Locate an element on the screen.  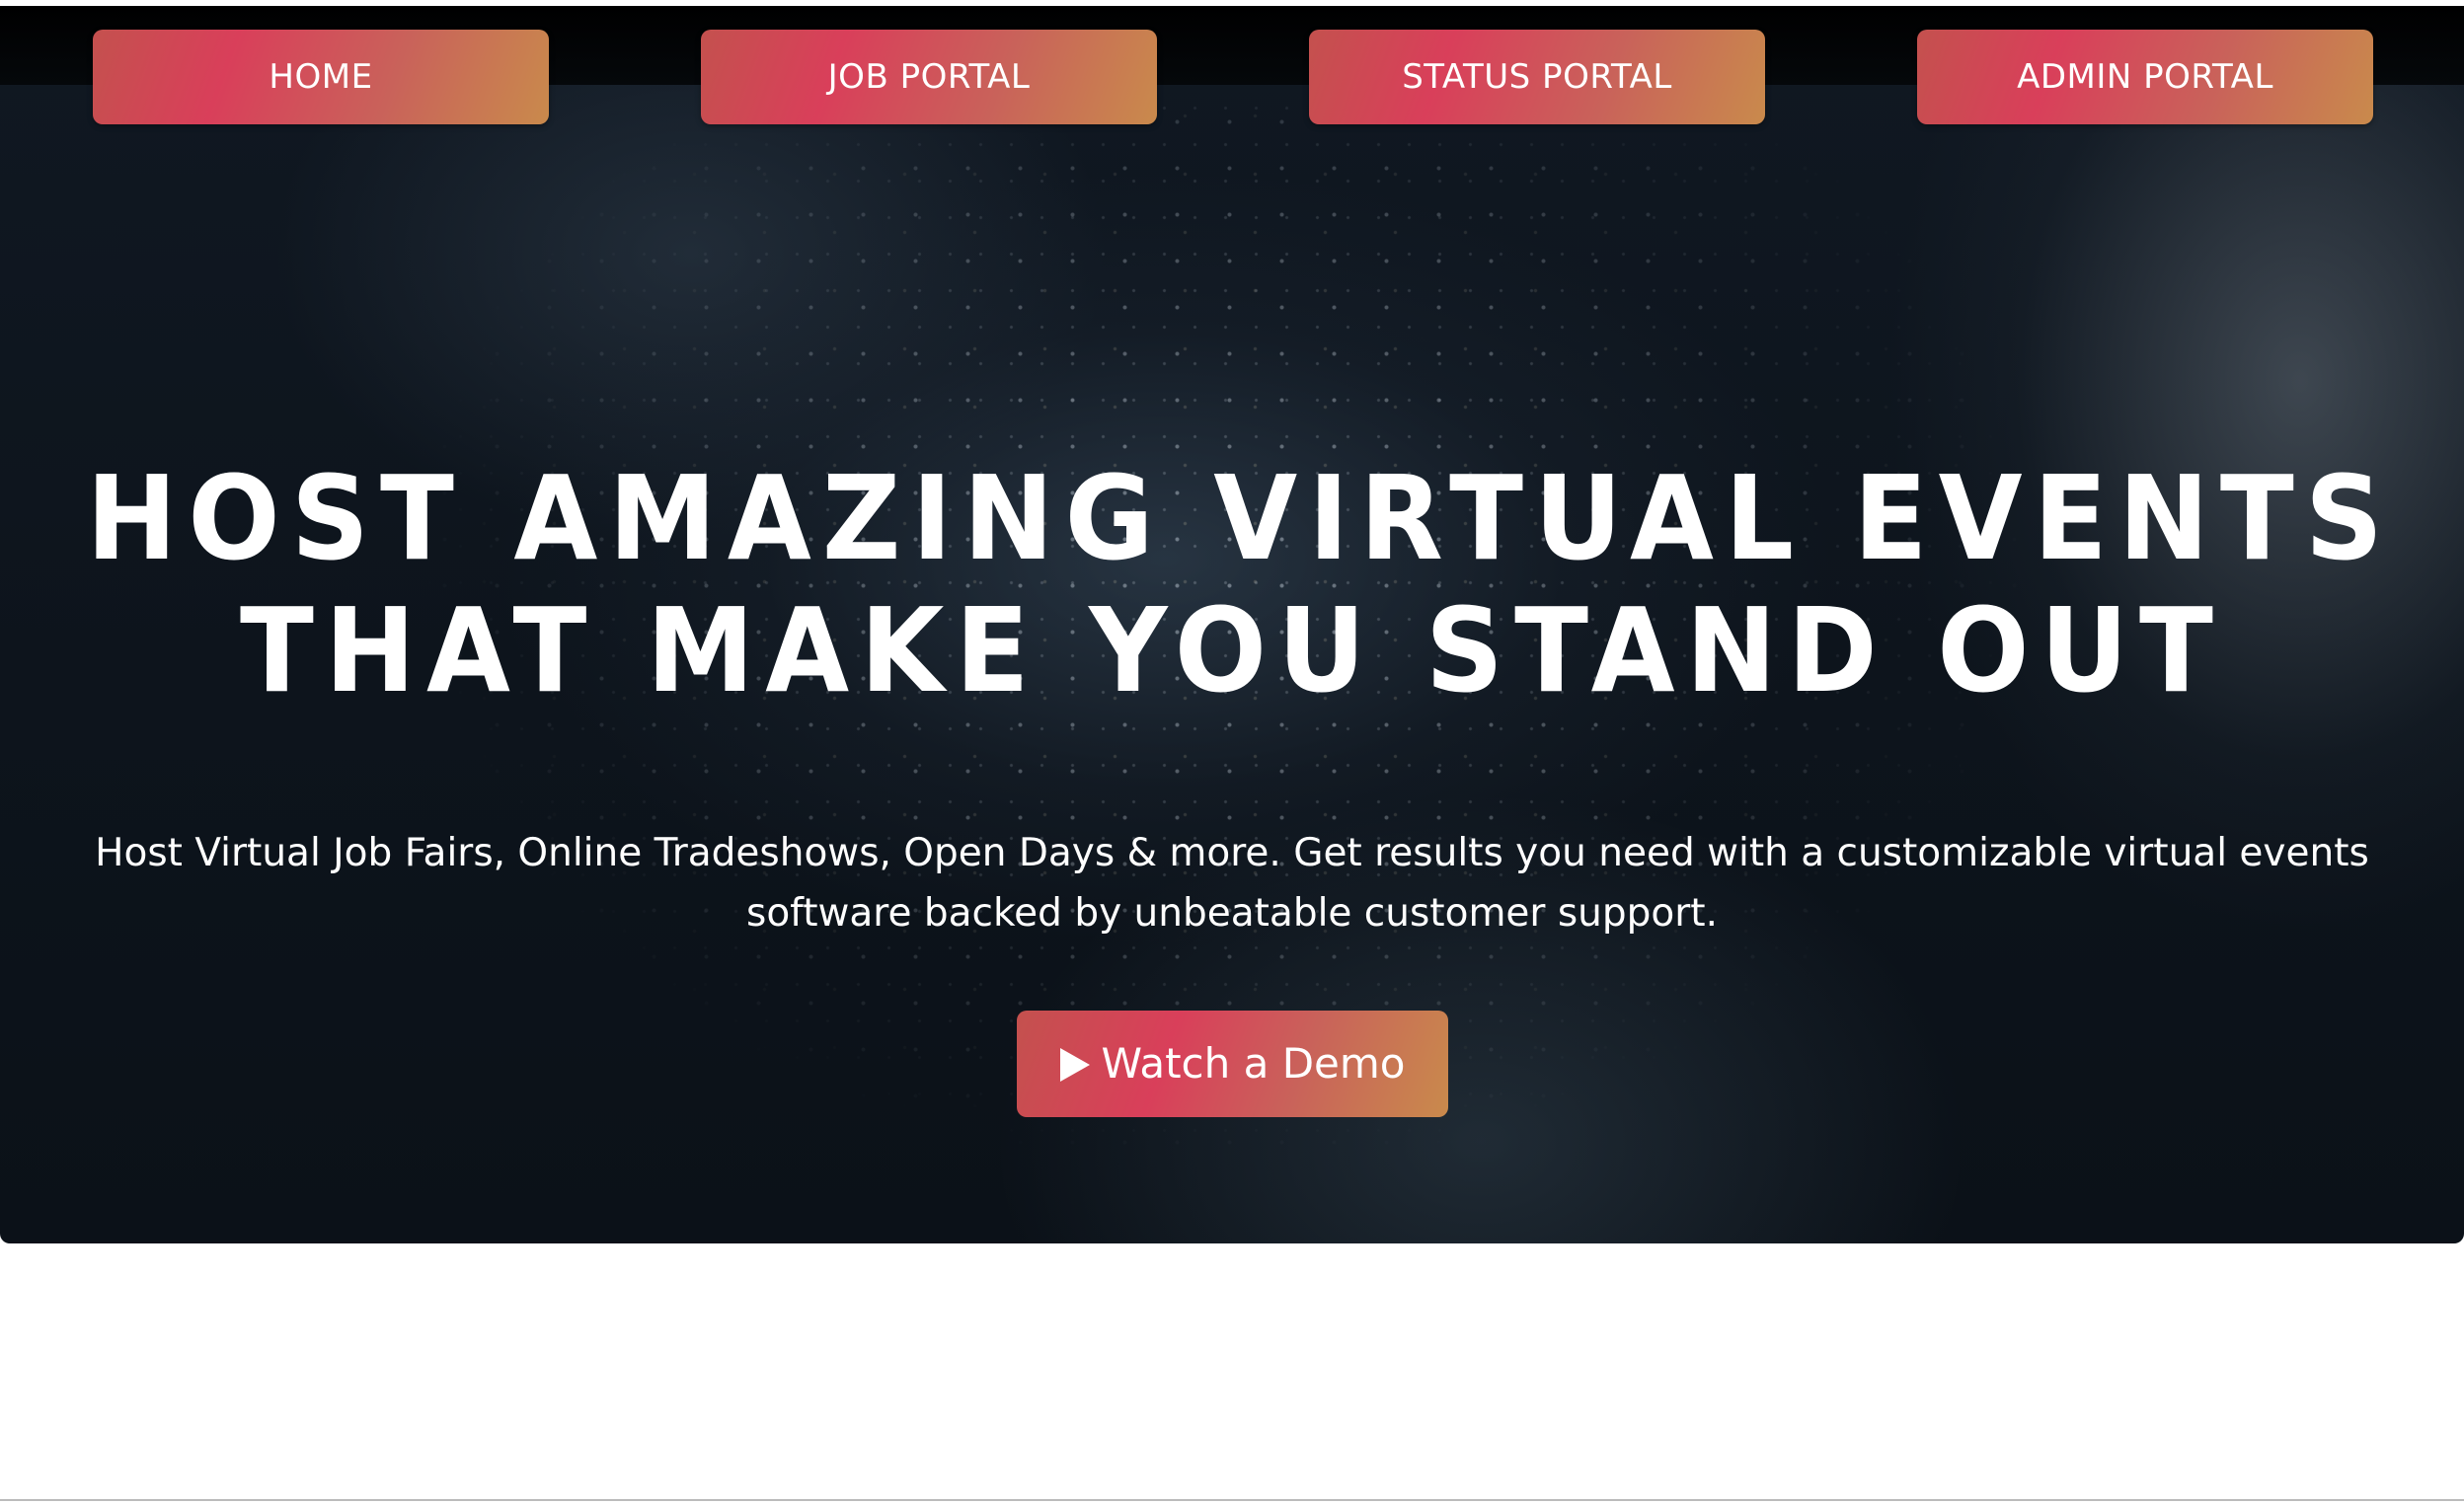
nav-admin-portal-button: ADMIN PORTAL is located at coordinates (2145, 77).